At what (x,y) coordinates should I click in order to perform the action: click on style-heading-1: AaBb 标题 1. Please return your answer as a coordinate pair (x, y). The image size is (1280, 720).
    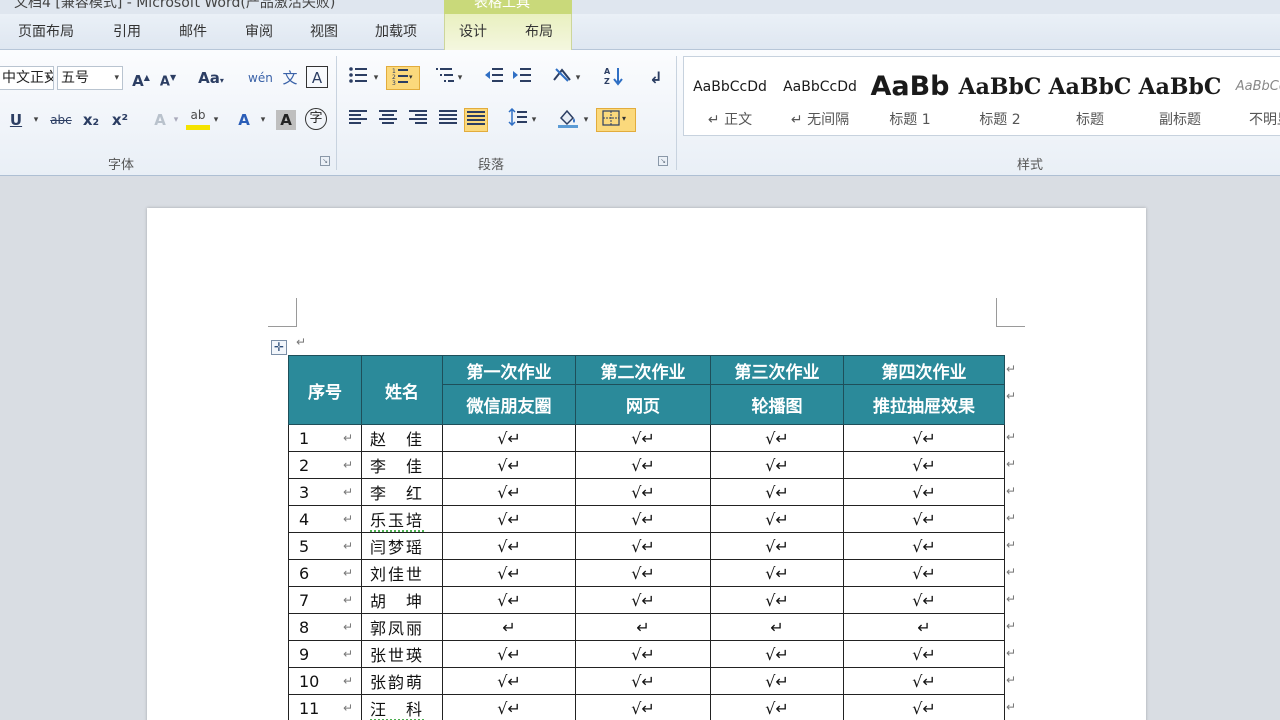
    Looking at the image, I should click on (910, 100).